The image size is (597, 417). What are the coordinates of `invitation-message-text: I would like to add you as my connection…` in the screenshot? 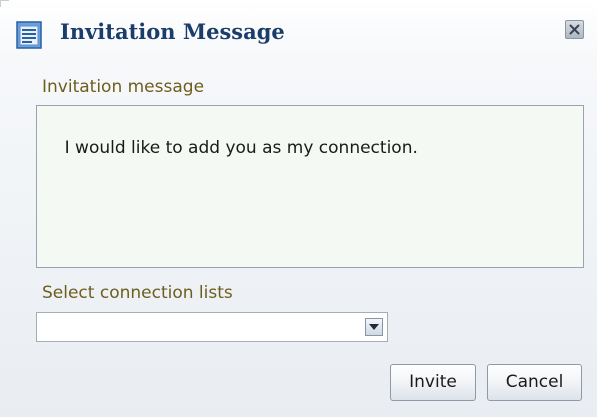 It's located at (241, 148).